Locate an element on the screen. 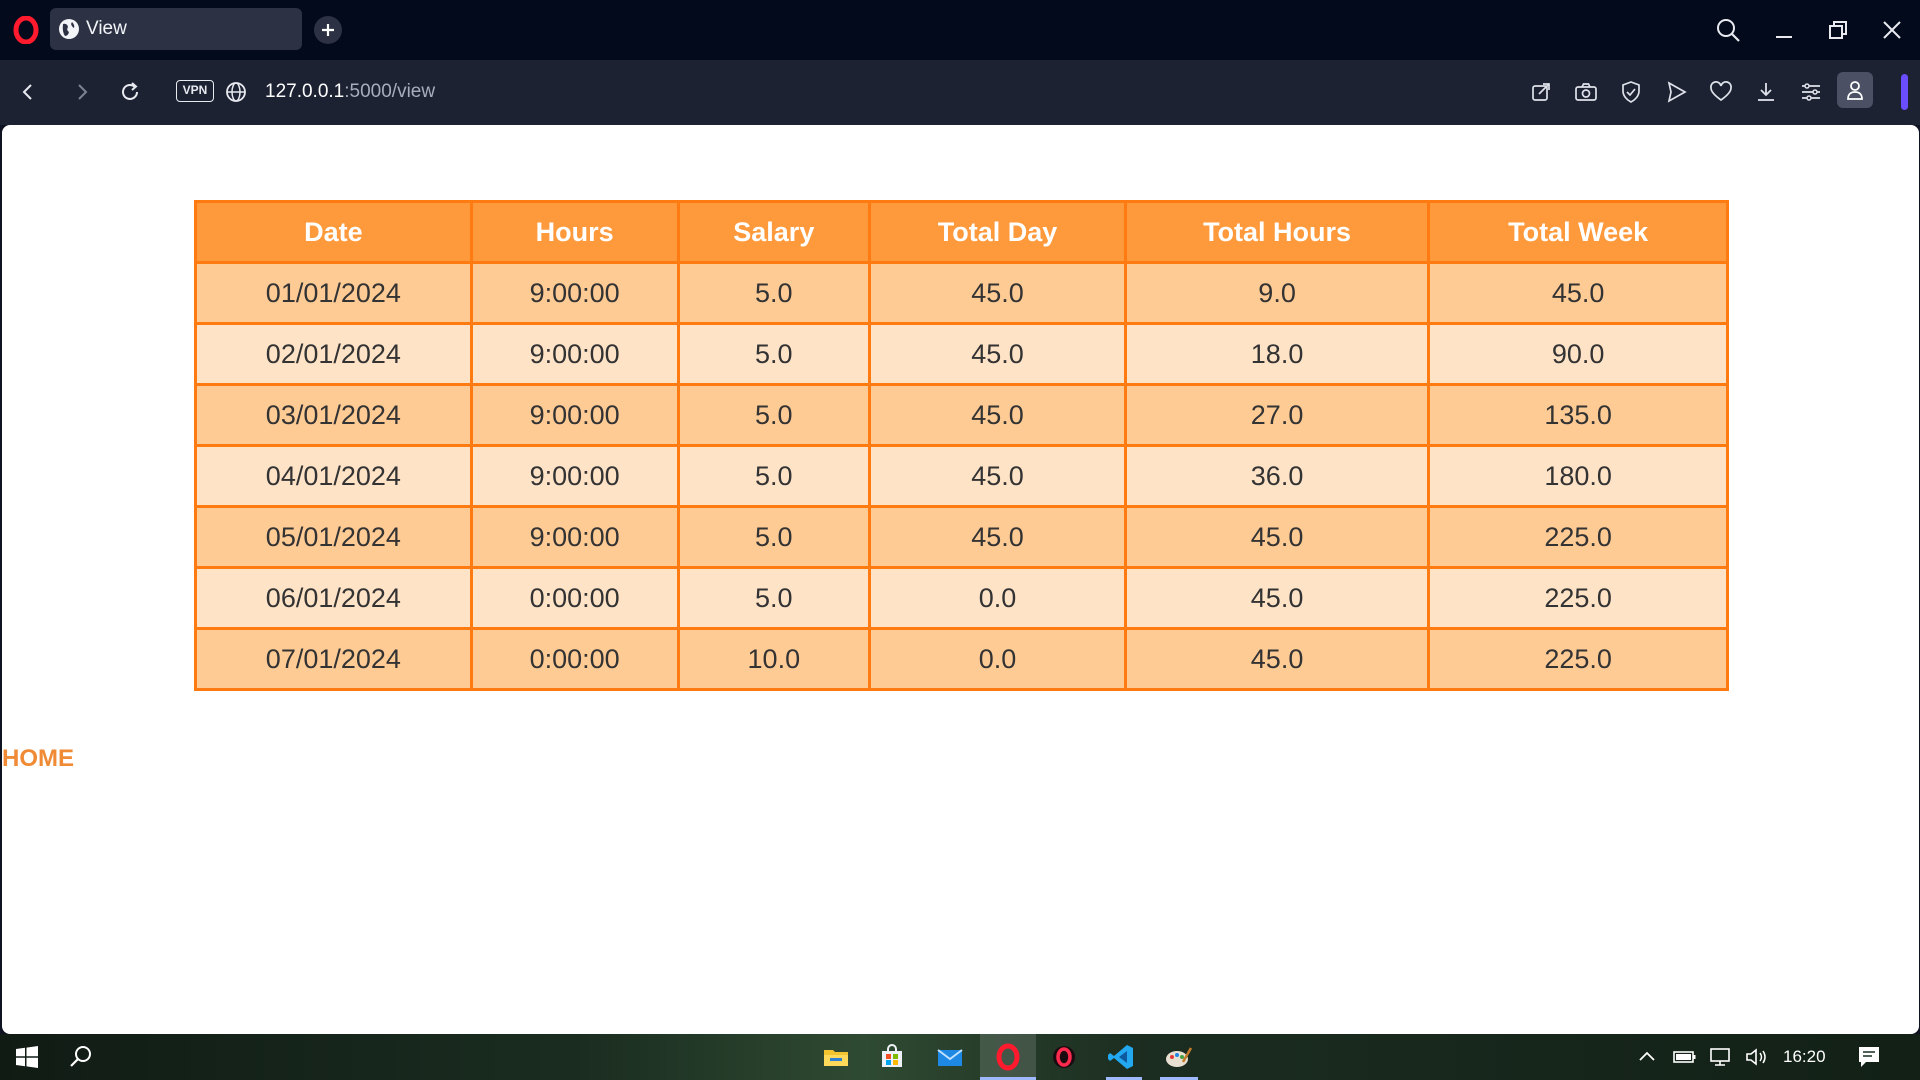 Image resolution: width=1920 pixels, height=1080 pixels. taskbar-clock: 16:20 is located at coordinates (1804, 1057).